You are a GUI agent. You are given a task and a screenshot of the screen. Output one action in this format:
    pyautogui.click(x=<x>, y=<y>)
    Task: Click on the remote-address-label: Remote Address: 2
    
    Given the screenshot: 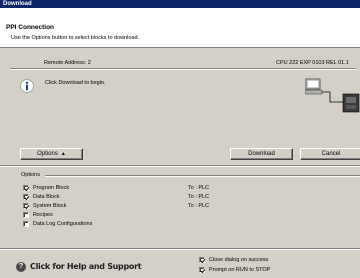 What is the action you would take?
    pyautogui.click(x=67, y=63)
    